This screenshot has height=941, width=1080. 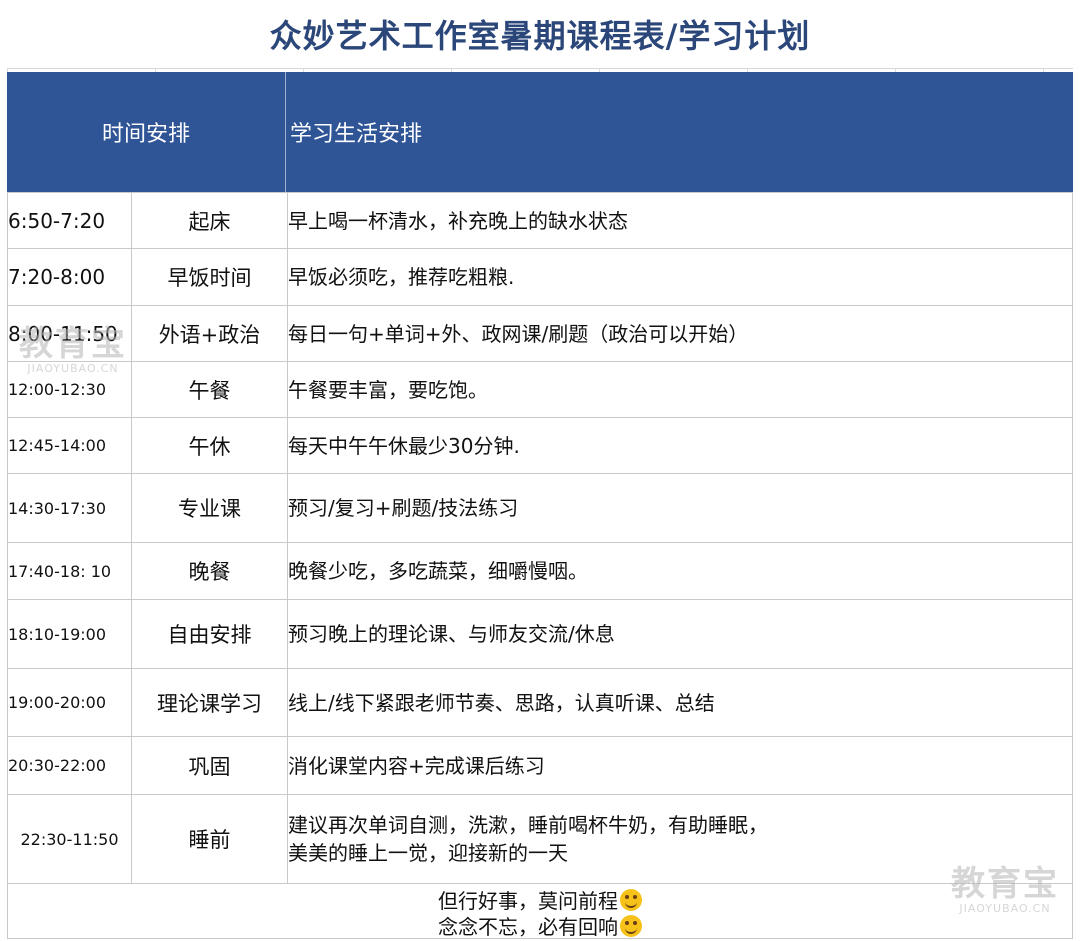 I want to click on plan-text: 美美的睡上一觉，迎接新的一天, so click(x=428, y=853).